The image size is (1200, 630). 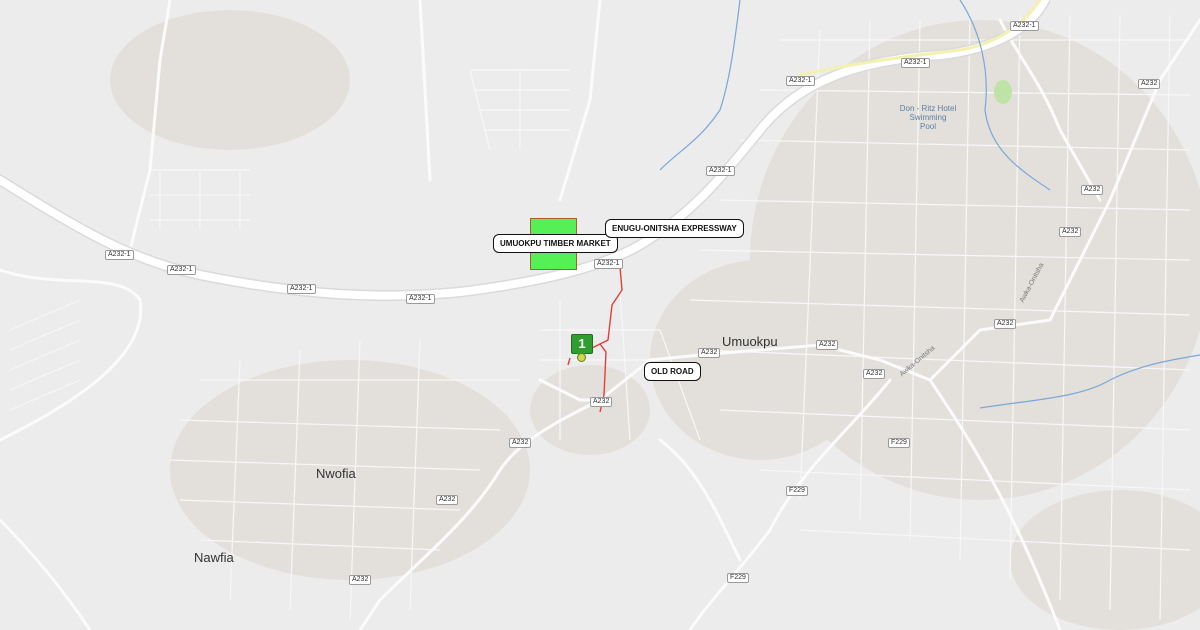 I want to click on callout-old-road: OLD ROAD, so click(x=672, y=371).